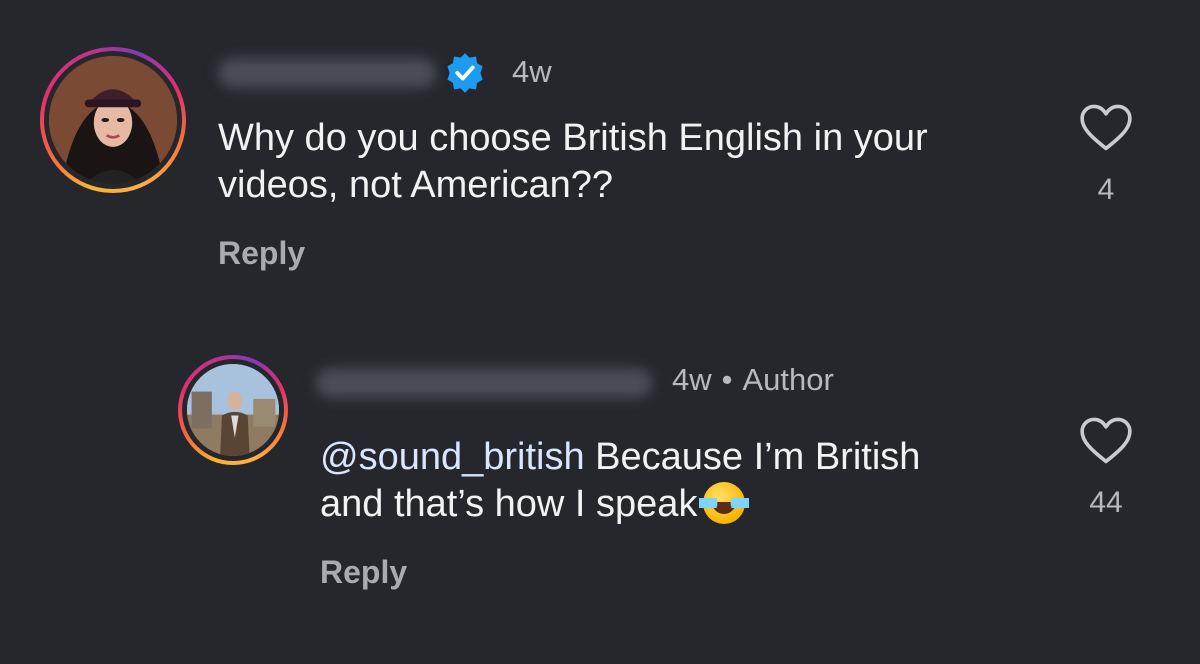  I want to click on face-with-tears-of-joy-icon, so click(724, 503).